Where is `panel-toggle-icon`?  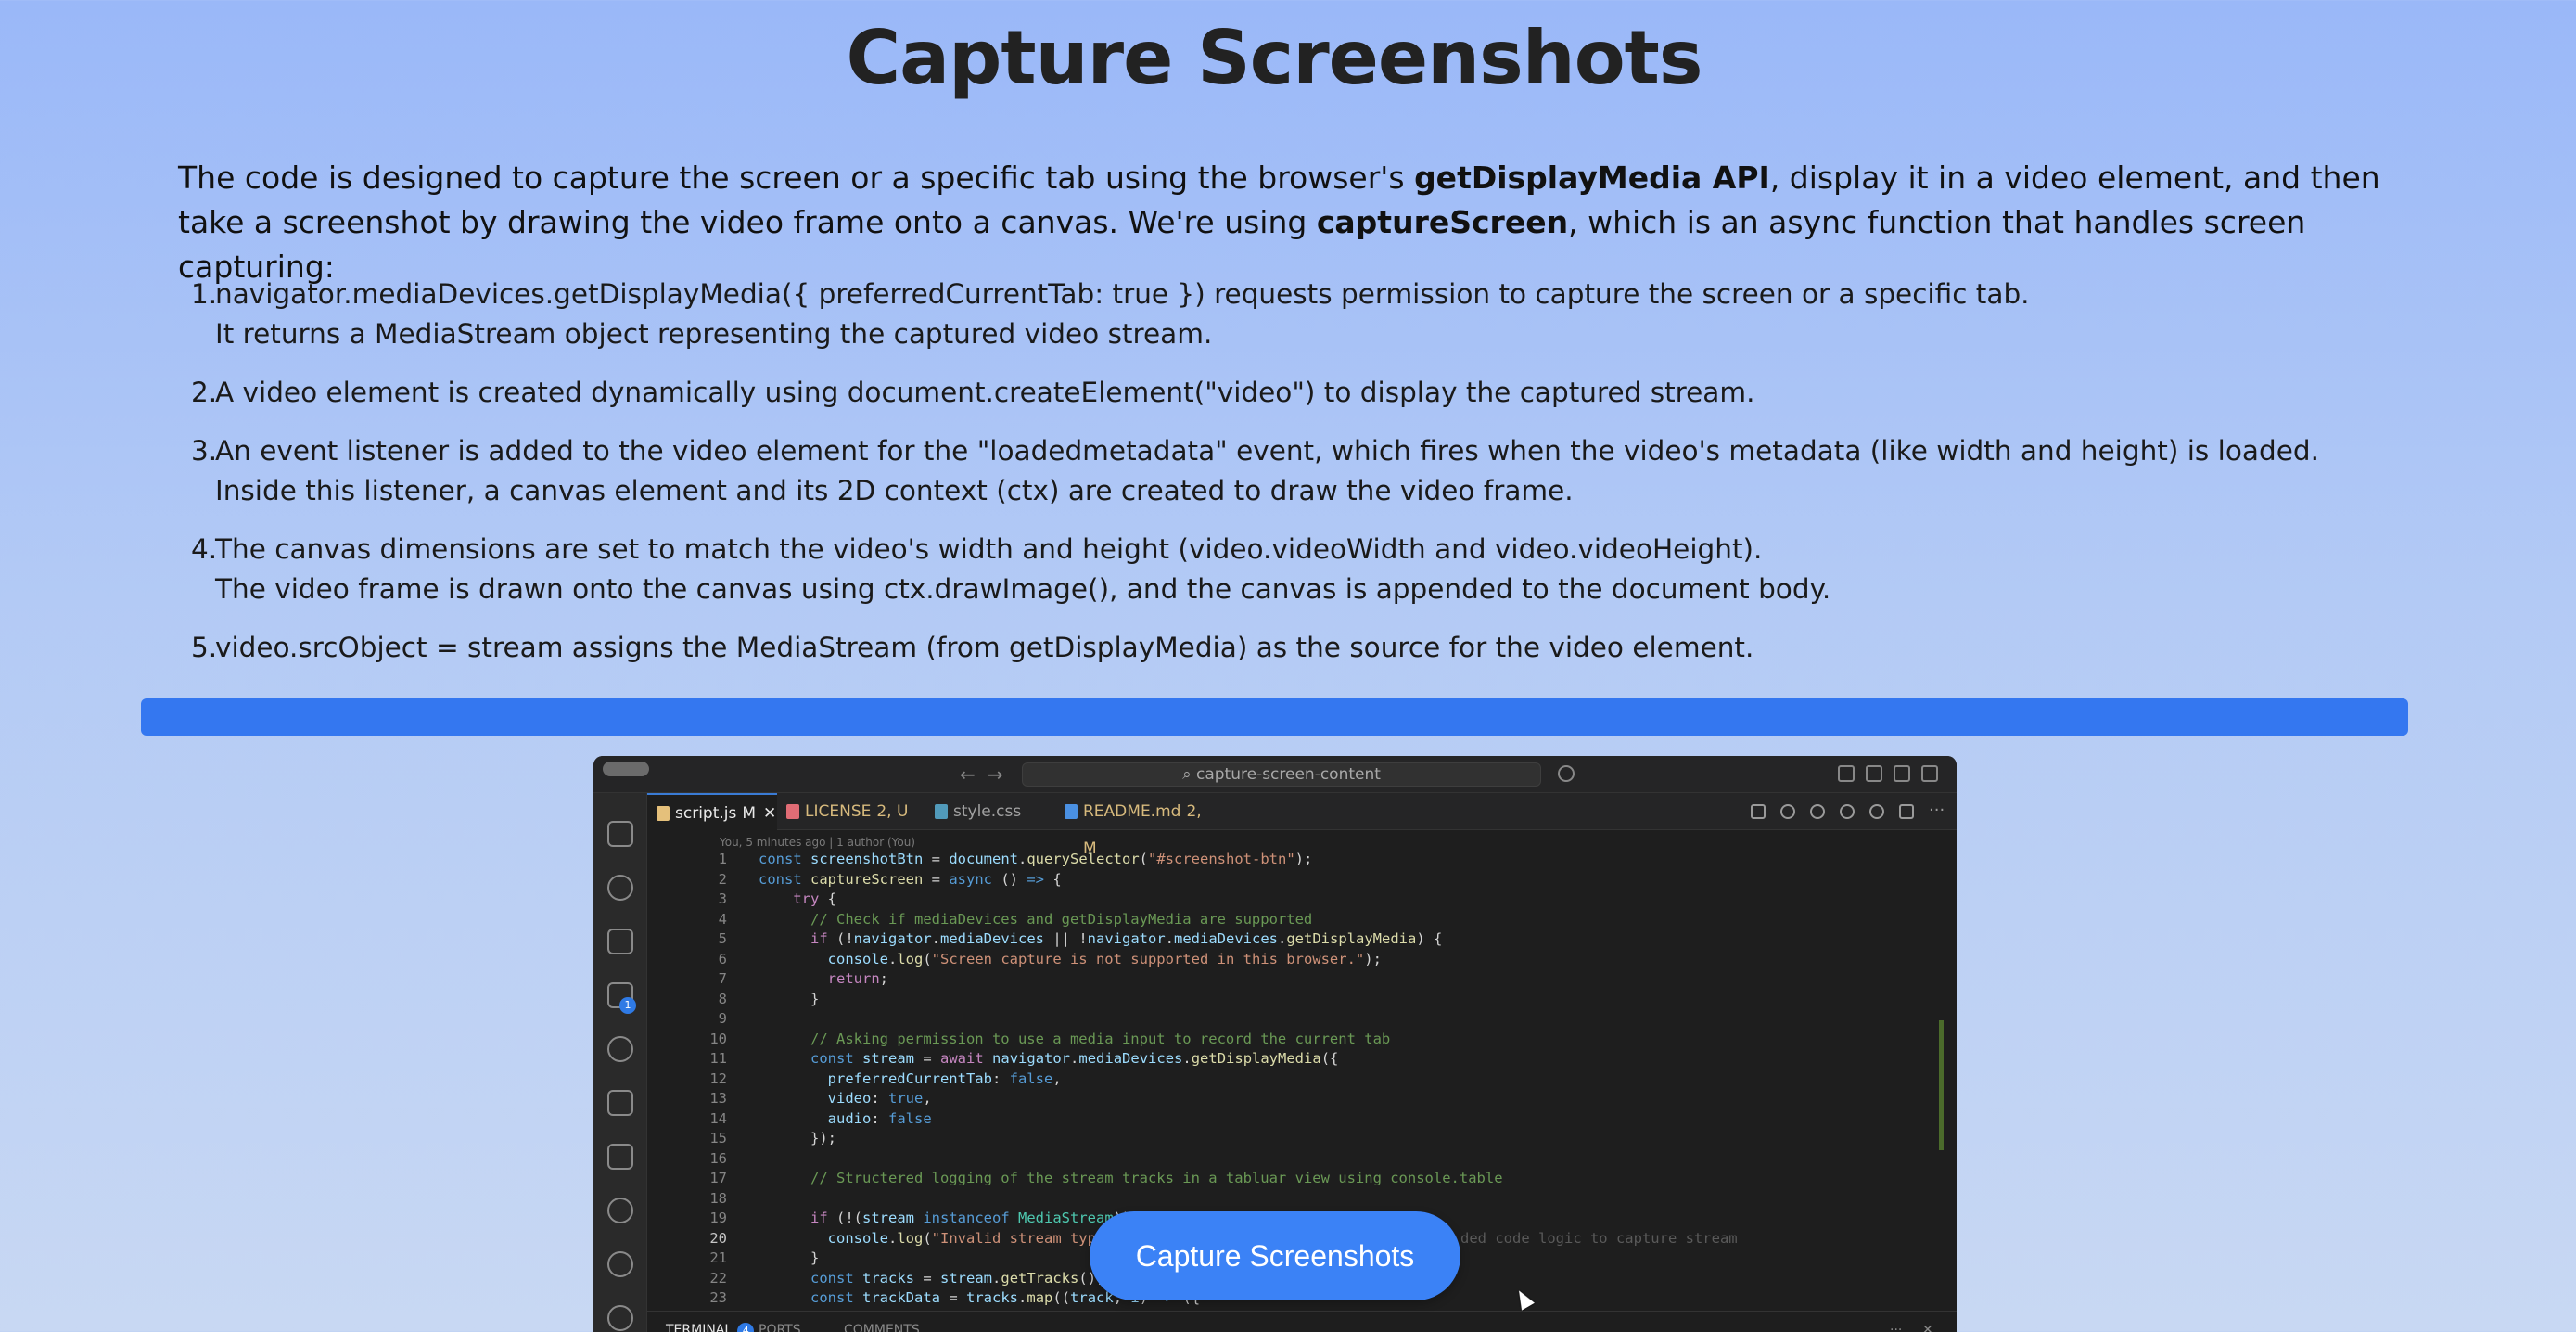
panel-toggle-icon is located at coordinates (1902, 773).